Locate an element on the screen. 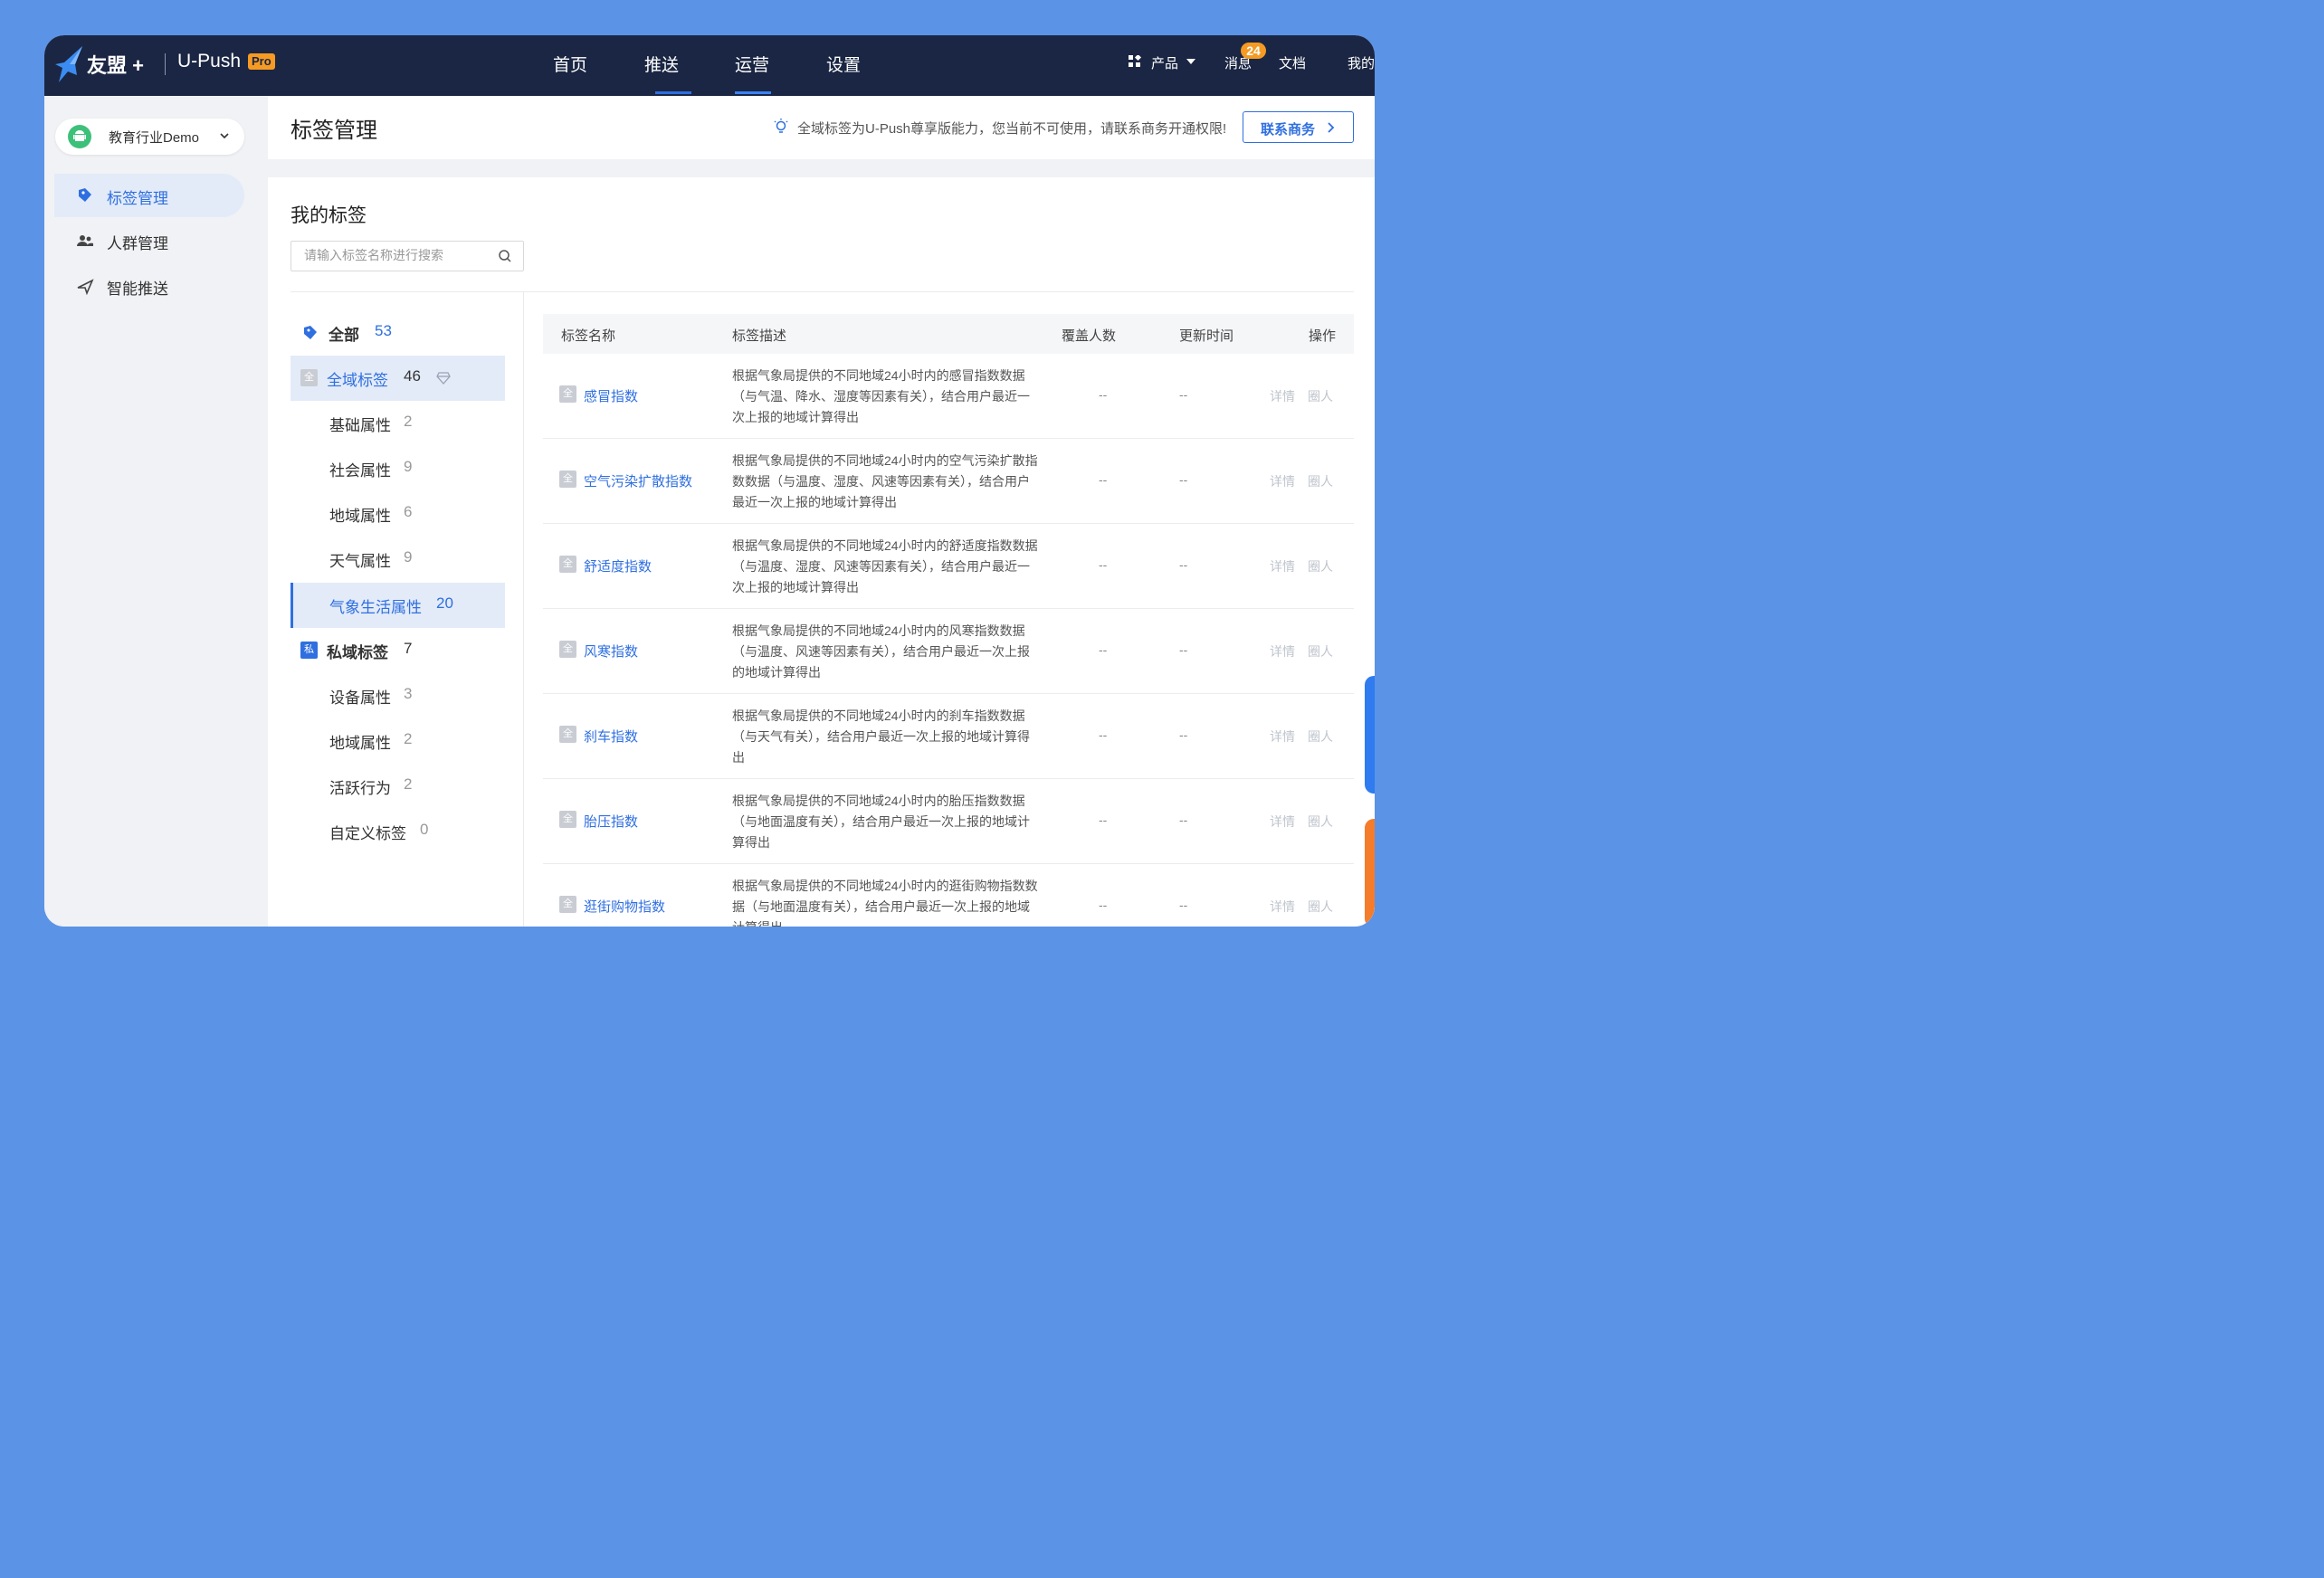 The image size is (2324, 1578). sidebar-item-tag-management: 标签管理 is located at coordinates (149, 195).